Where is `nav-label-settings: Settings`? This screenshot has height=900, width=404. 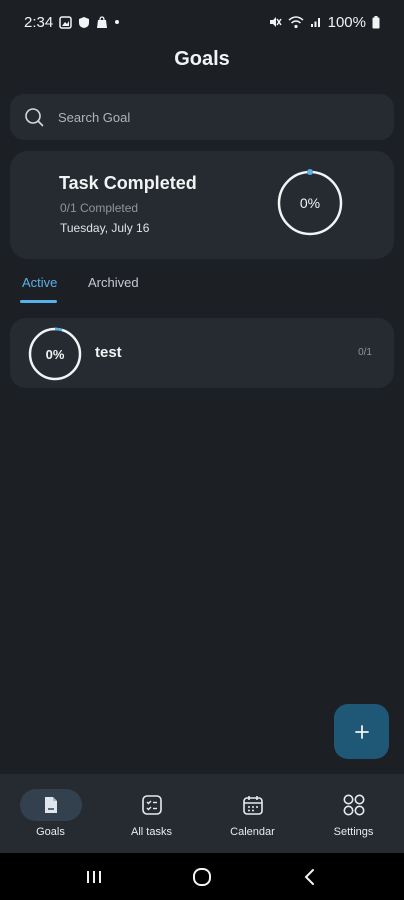 nav-label-settings: Settings is located at coordinates (353, 832).